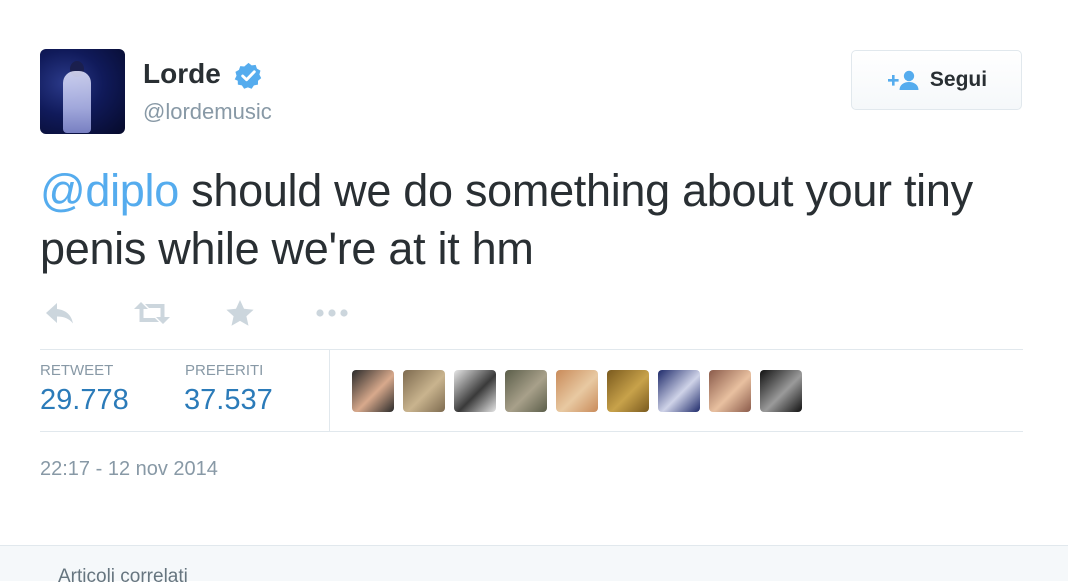  I want to click on favorite-star-icon, so click(240, 313).